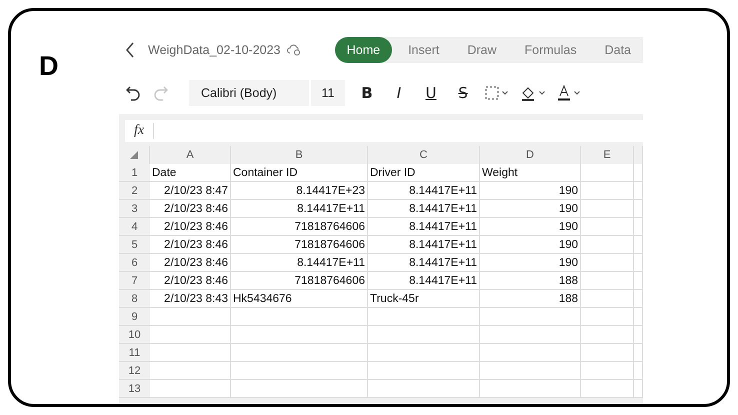 This screenshot has height=415, width=738. What do you see at coordinates (424, 299) in the screenshot?
I see `table-cell: Truck-45r` at bounding box center [424, 299].